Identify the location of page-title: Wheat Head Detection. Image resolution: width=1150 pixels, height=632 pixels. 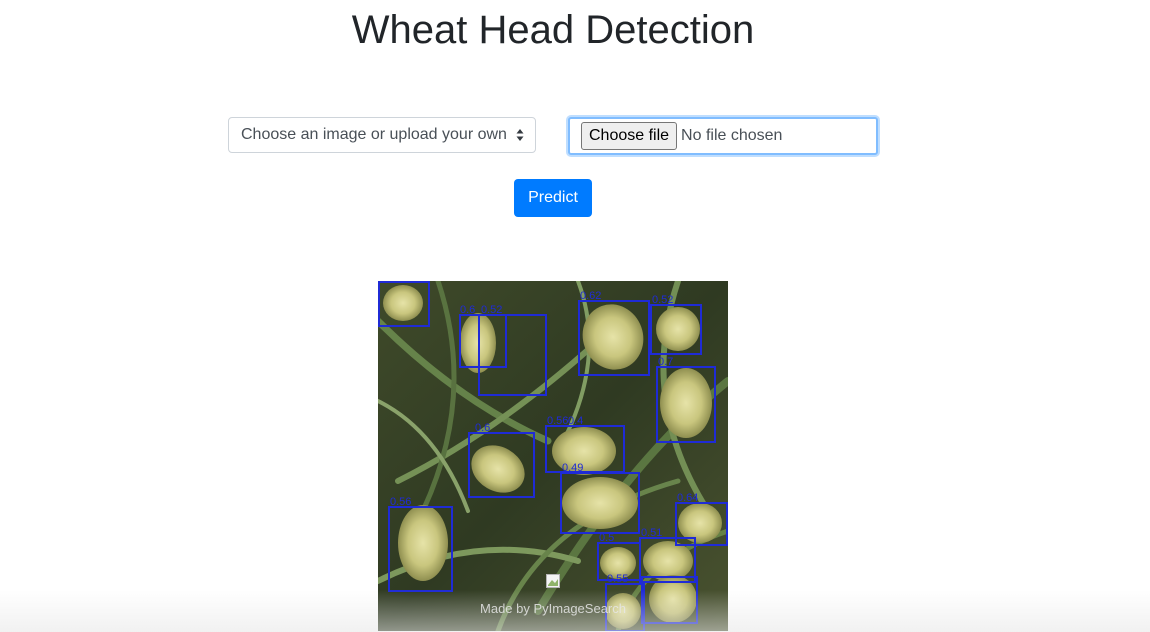
(553, 30).